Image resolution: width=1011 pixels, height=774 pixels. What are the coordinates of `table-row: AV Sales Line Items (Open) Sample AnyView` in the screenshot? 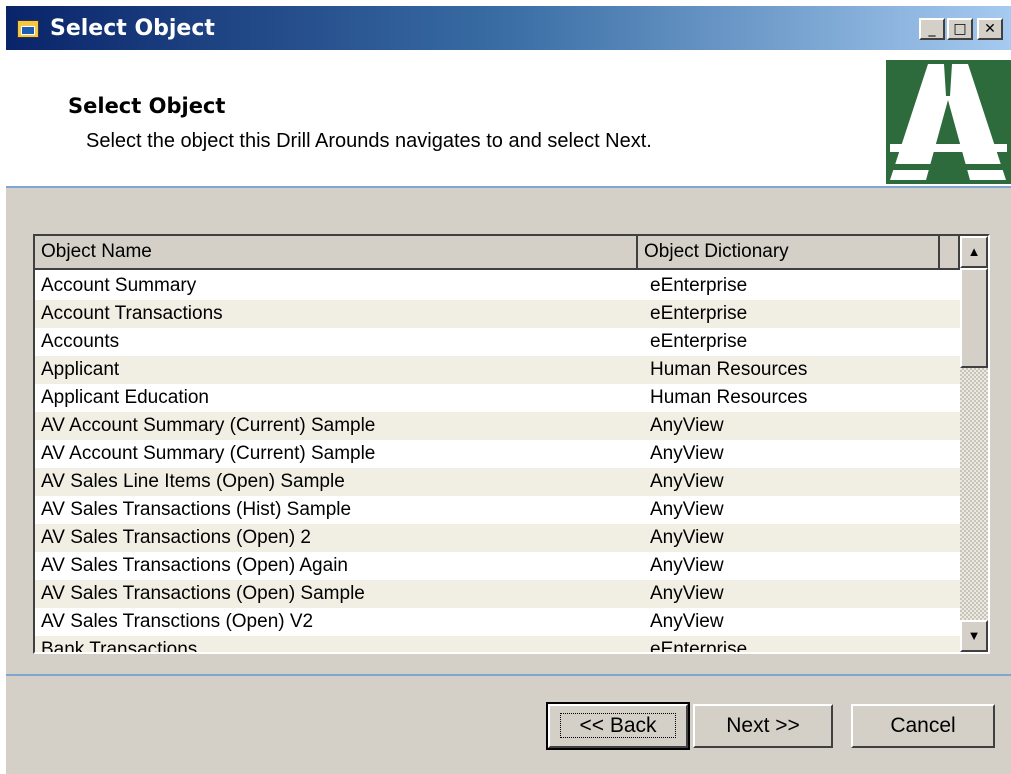 It's located at (497, 482).